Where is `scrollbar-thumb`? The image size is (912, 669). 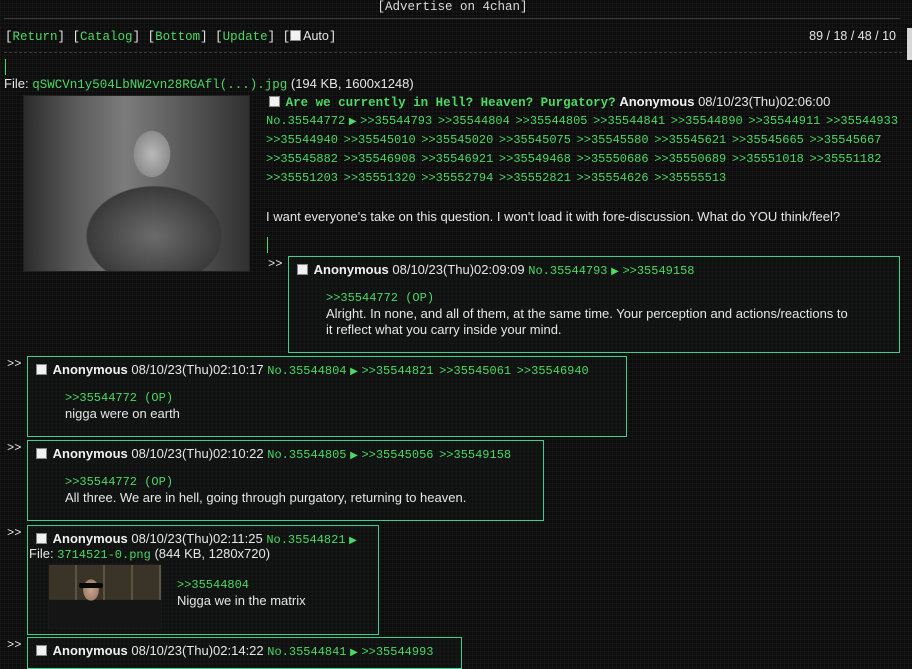
scrollbar-thumb is located at coordinates (909, 44).